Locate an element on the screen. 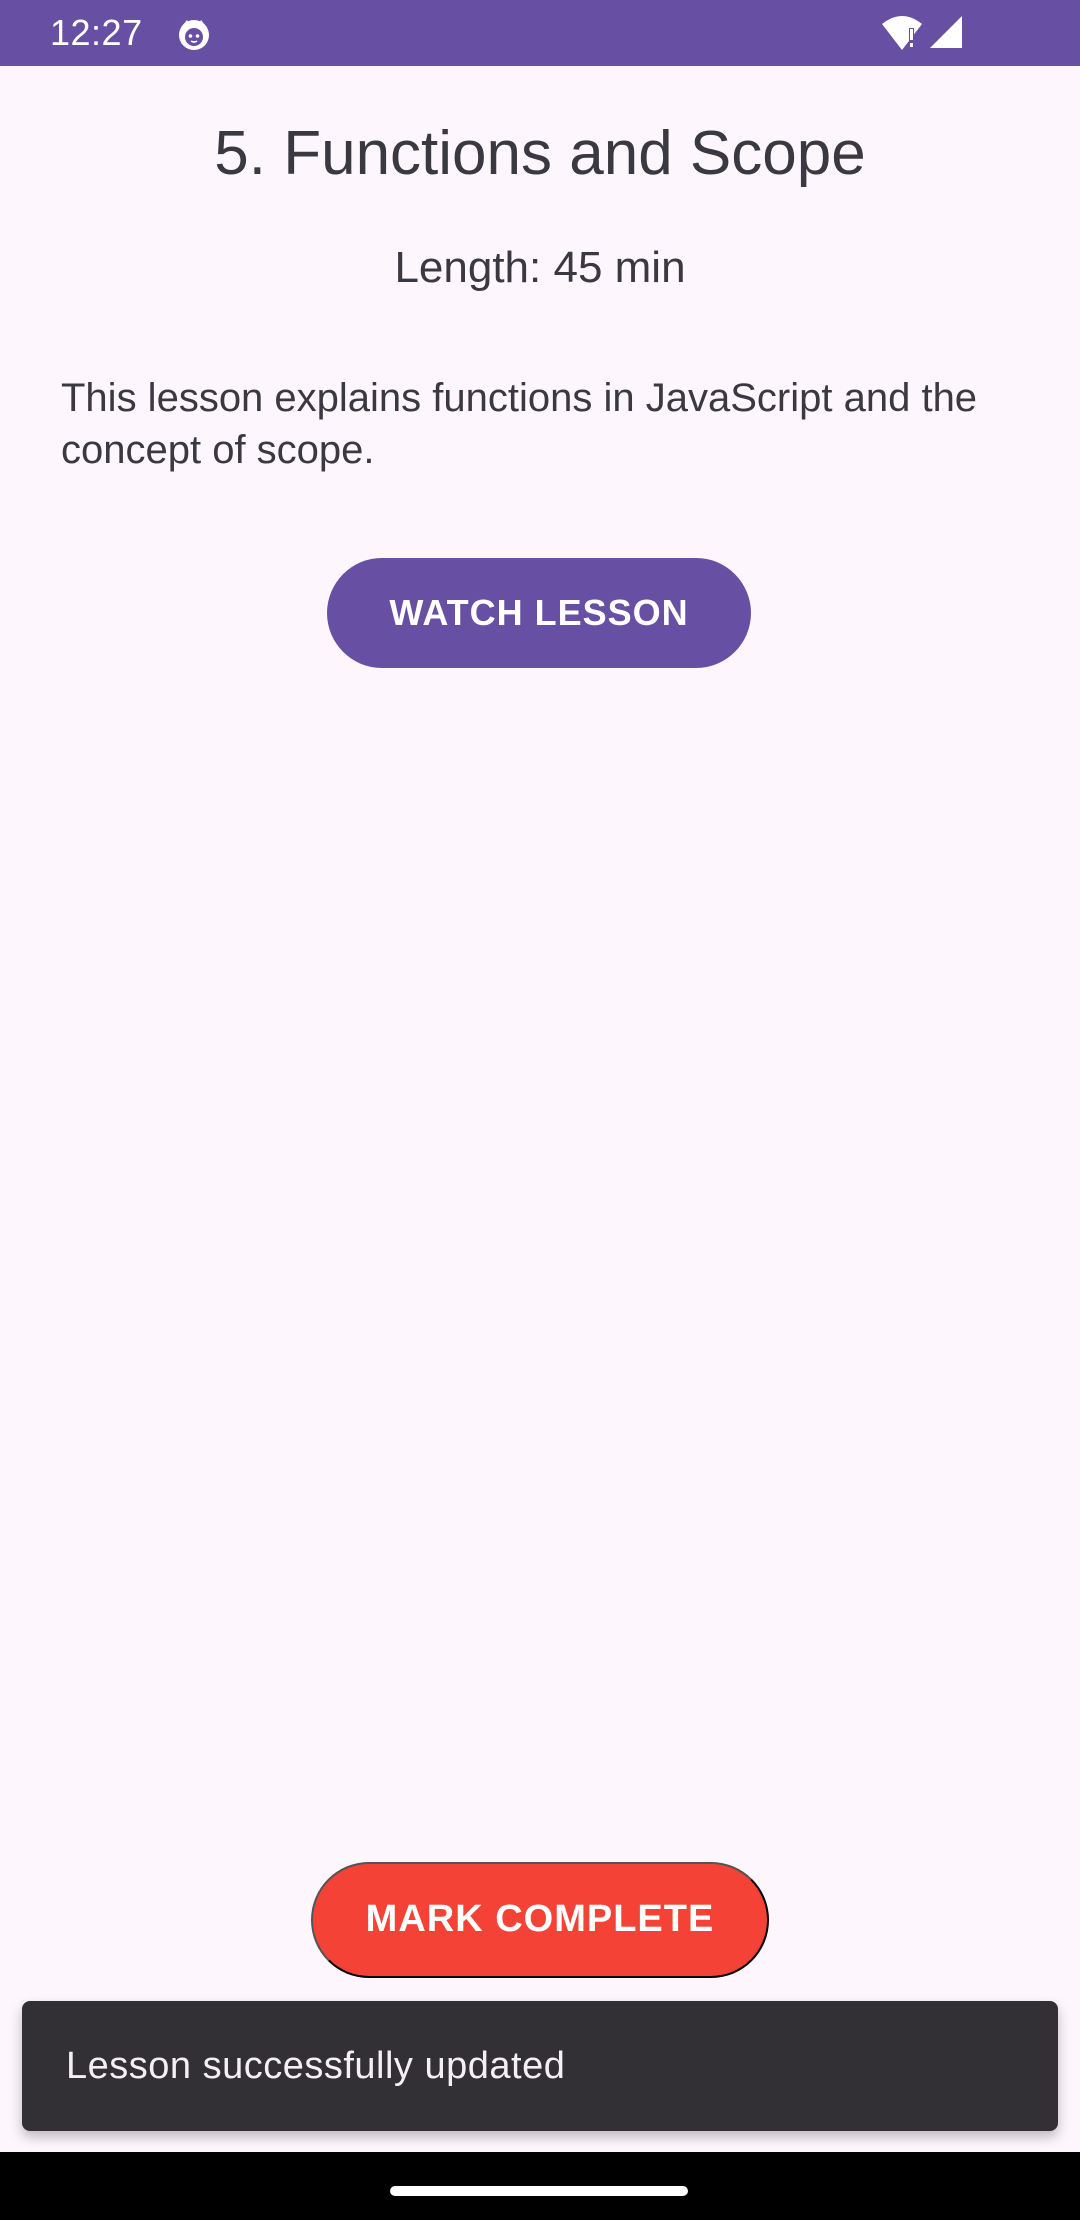 The image size is (1080, 2220). navigation-bar is located at coordinates (540, 2186).